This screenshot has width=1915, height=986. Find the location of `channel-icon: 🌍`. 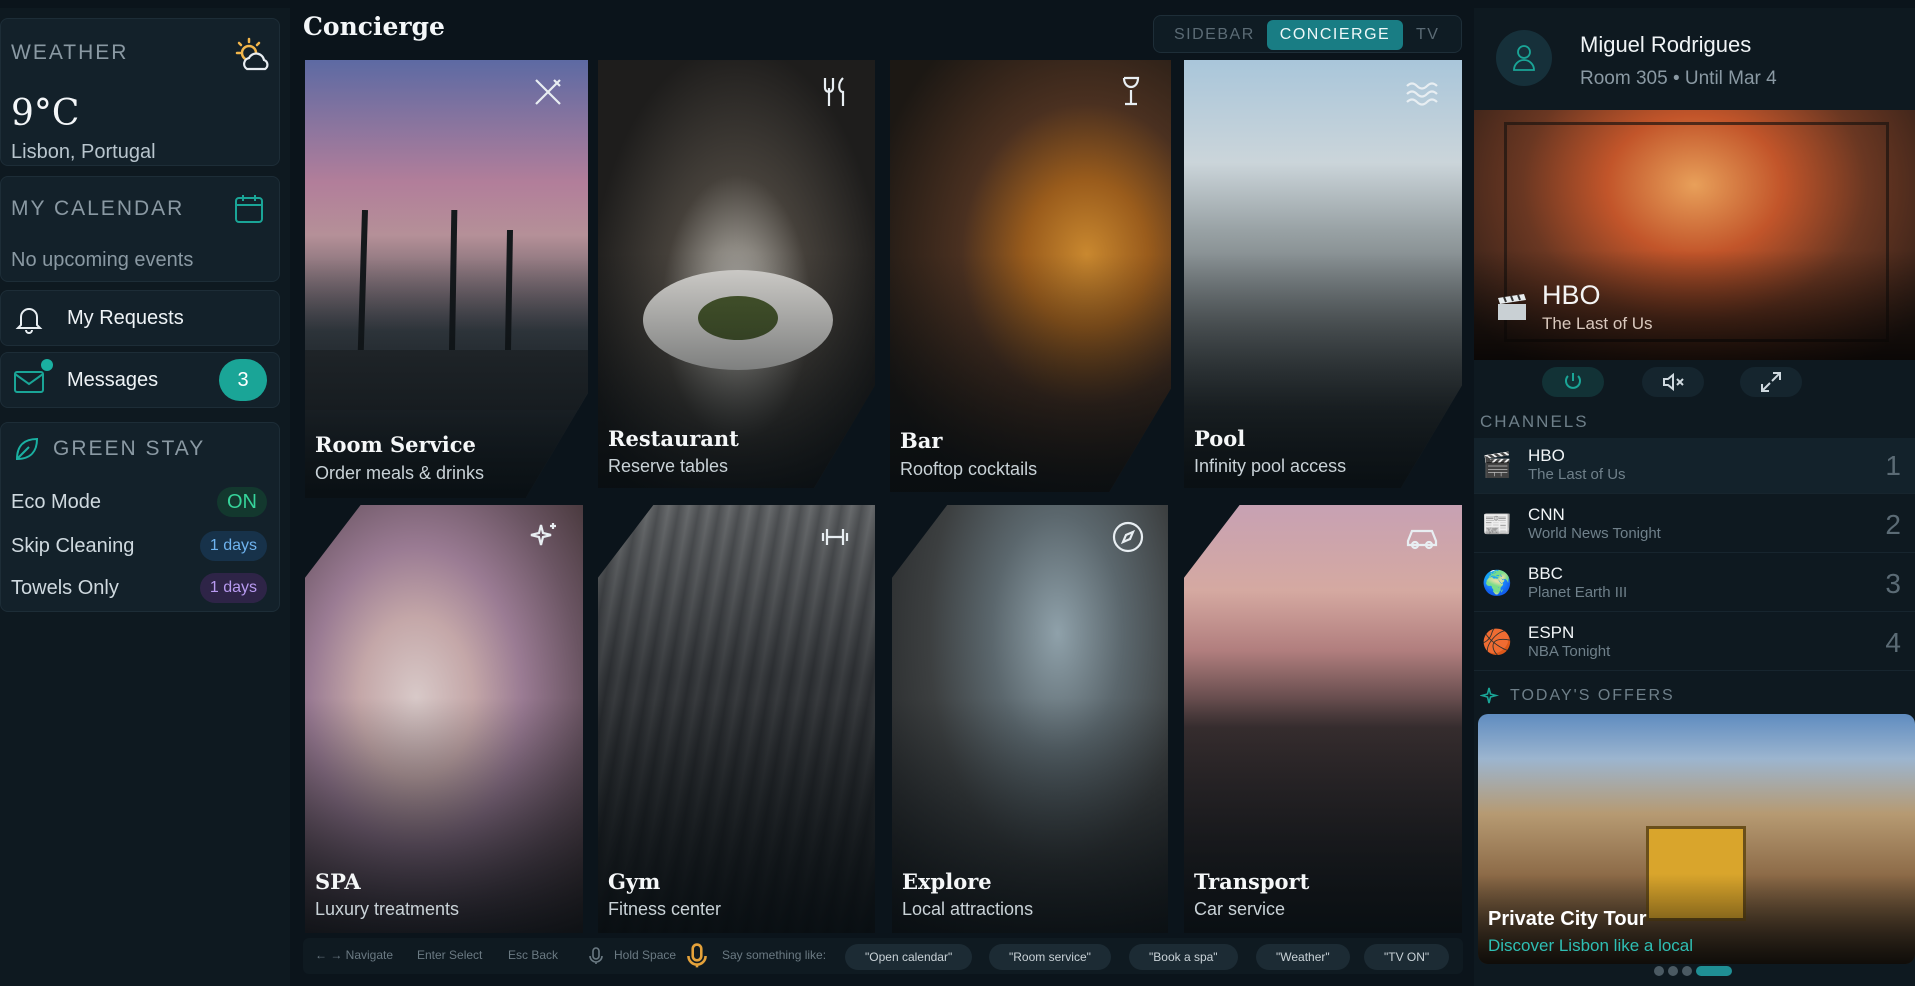

channel-icon: 🌍 is located at coordinates (1497, 583).